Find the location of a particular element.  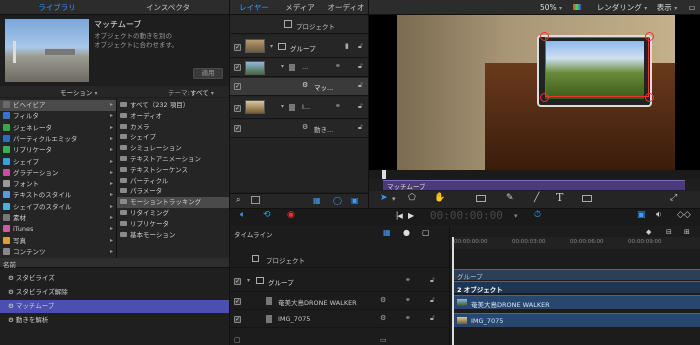

expand-icon: ⤢ is located at coordinates (673, 198).